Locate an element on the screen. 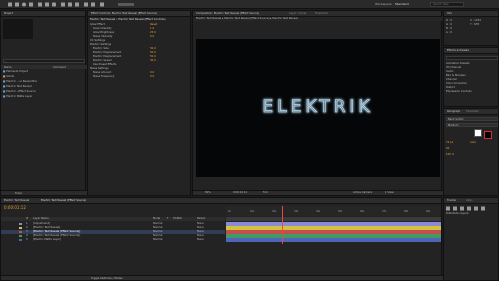 This screenshot has height=281, width=499. viewer-title-text: ELEKTRIK is located at coordinates (317, 107).